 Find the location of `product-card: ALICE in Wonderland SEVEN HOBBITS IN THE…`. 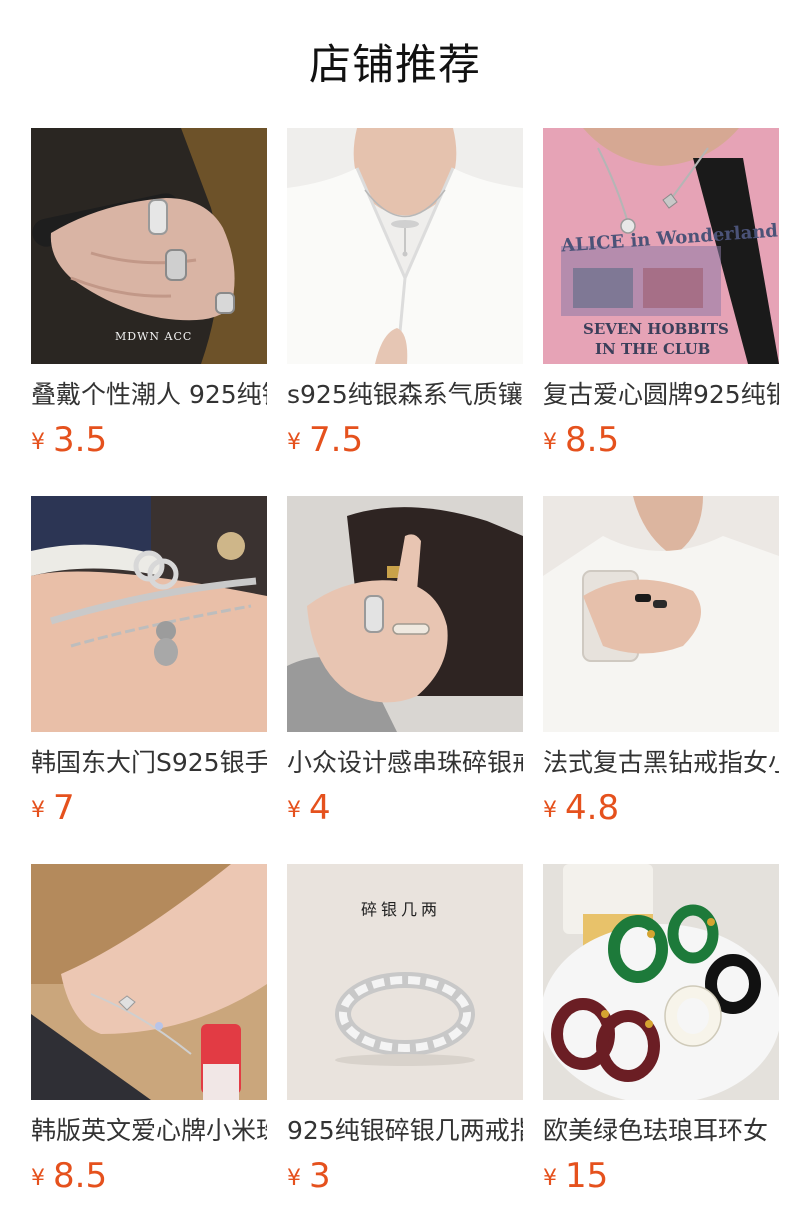

product-card: ALICE in Wonderland SEVEN HOBBITS IN THE… is located at coordinates (661, 312).